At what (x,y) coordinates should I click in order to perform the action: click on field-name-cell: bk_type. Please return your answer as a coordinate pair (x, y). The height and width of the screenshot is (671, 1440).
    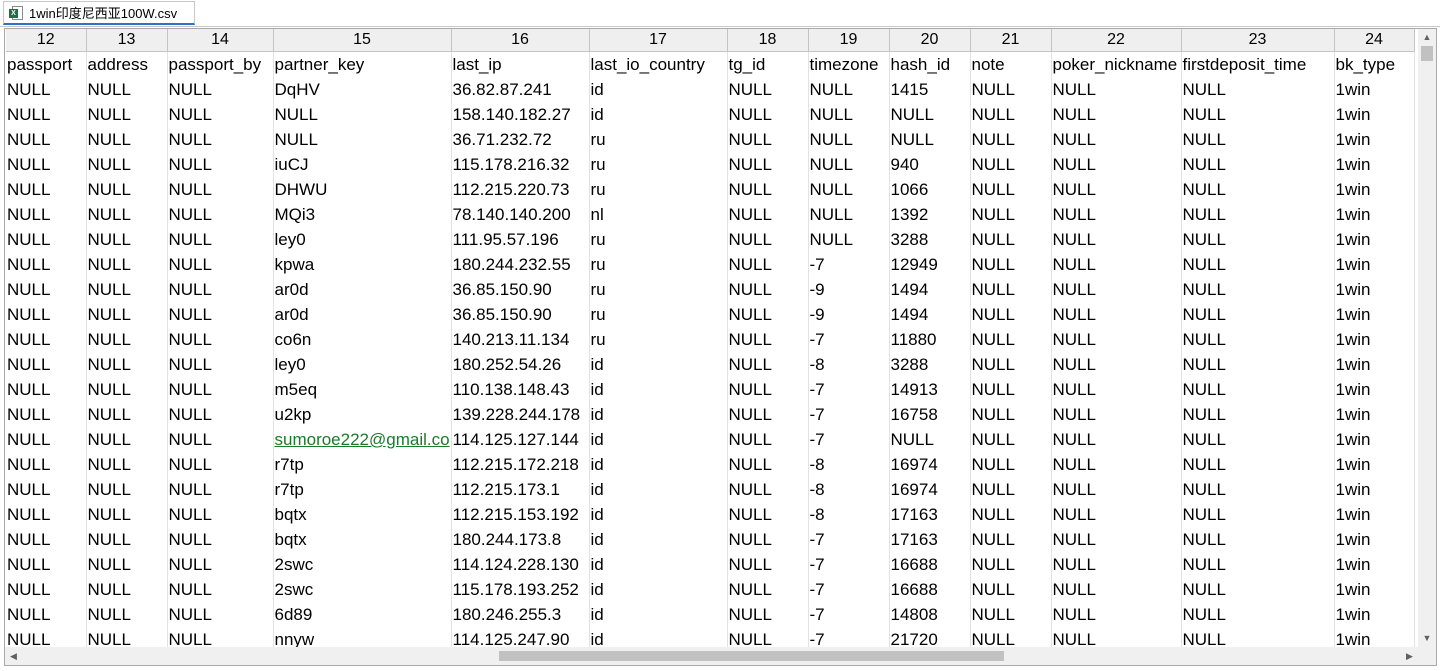
    Looking at the image, I should click on (1374, 64).